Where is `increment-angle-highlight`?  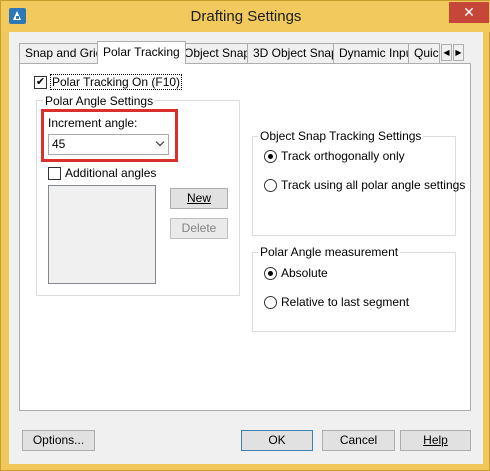
increment-angle-highlight is located at coordinates (109, 135).